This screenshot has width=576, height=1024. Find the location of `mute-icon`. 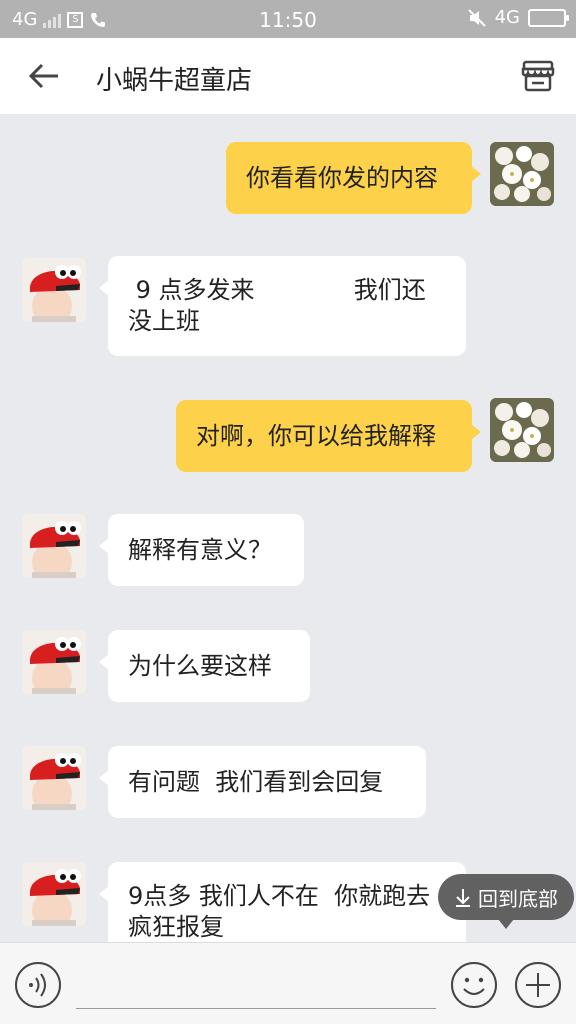

mute-icon is located at coordinates (476, 17).